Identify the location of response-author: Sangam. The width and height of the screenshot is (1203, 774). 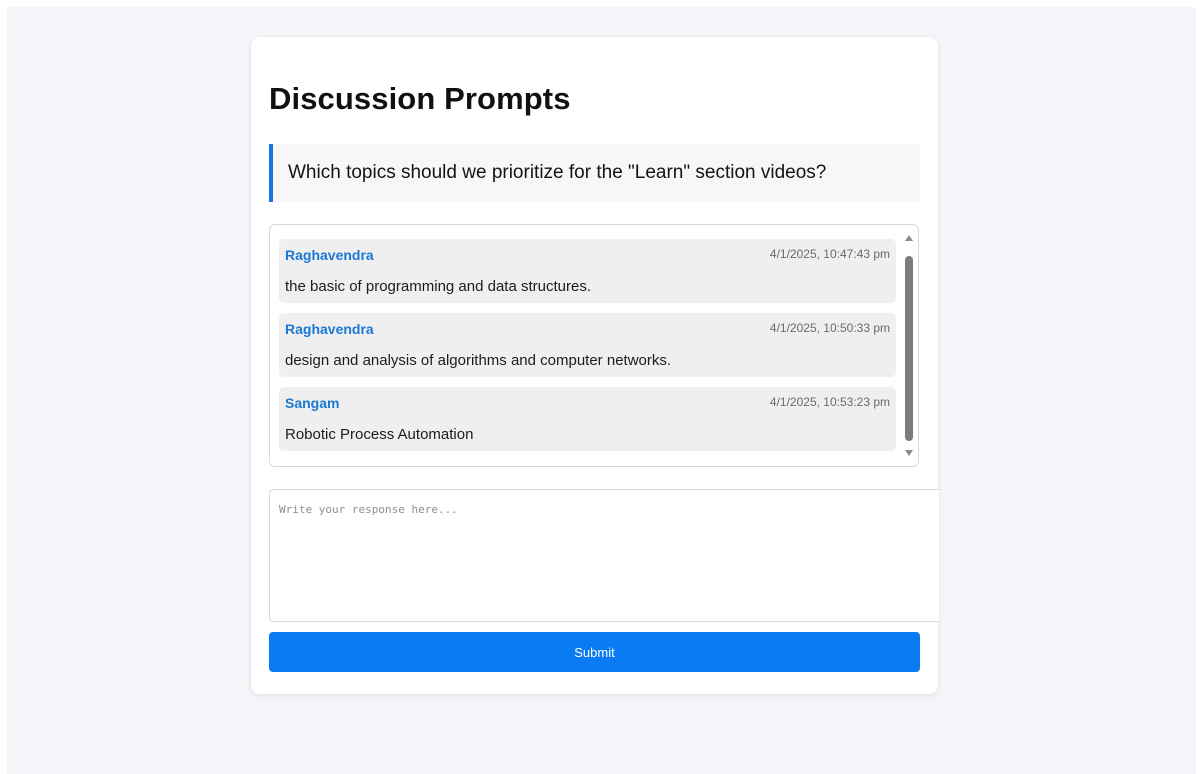
(312, 403).